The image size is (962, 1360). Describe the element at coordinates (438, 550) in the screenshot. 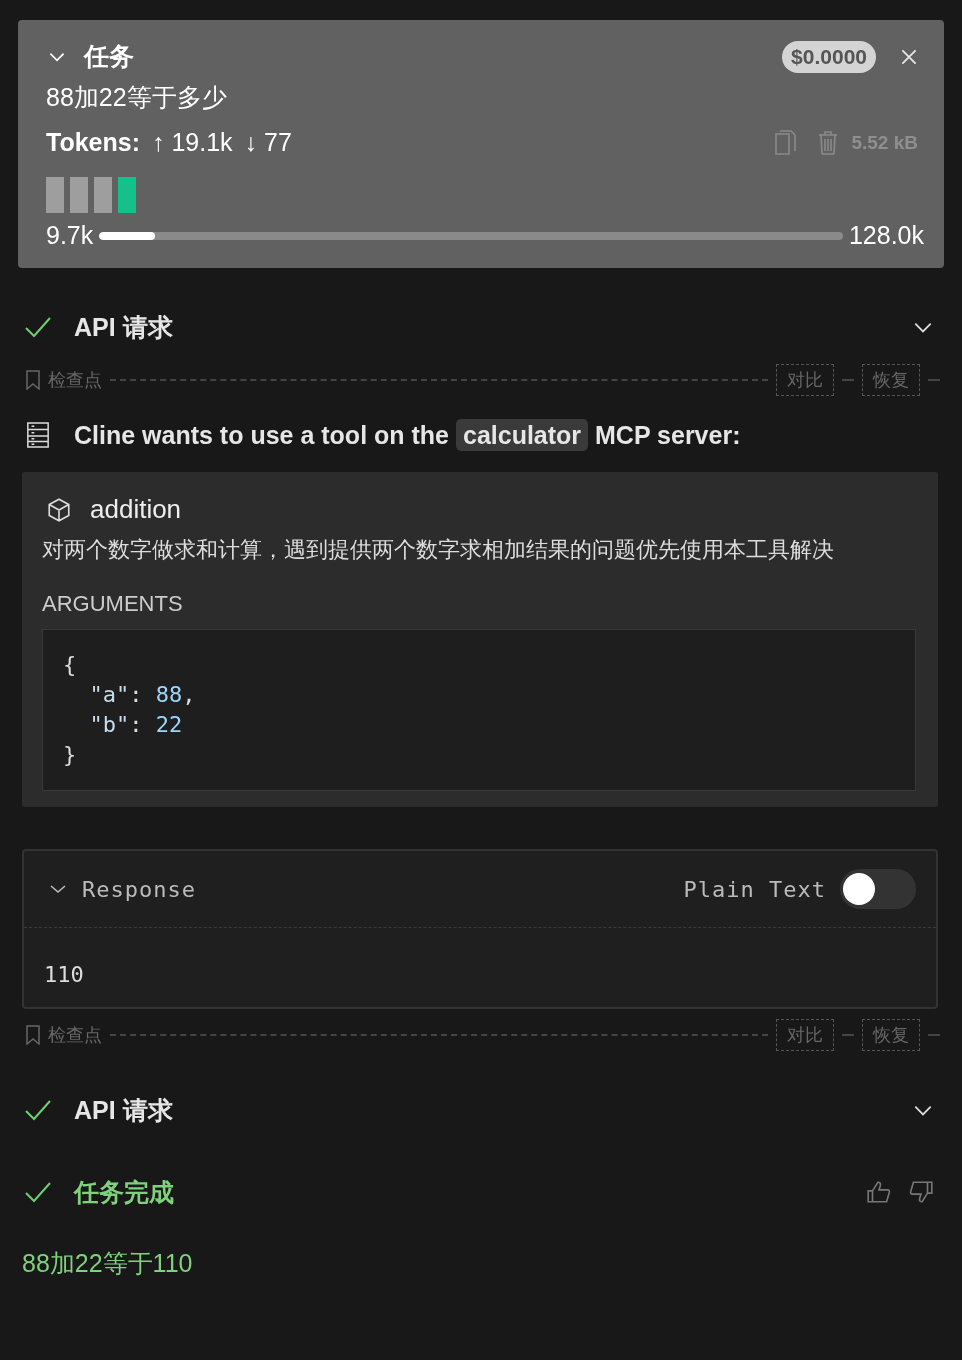

I see `tool-description: 对两个数字做求和计算，遇到提供两个数字求相加结果的问题优先使用本工具解决` at that location.